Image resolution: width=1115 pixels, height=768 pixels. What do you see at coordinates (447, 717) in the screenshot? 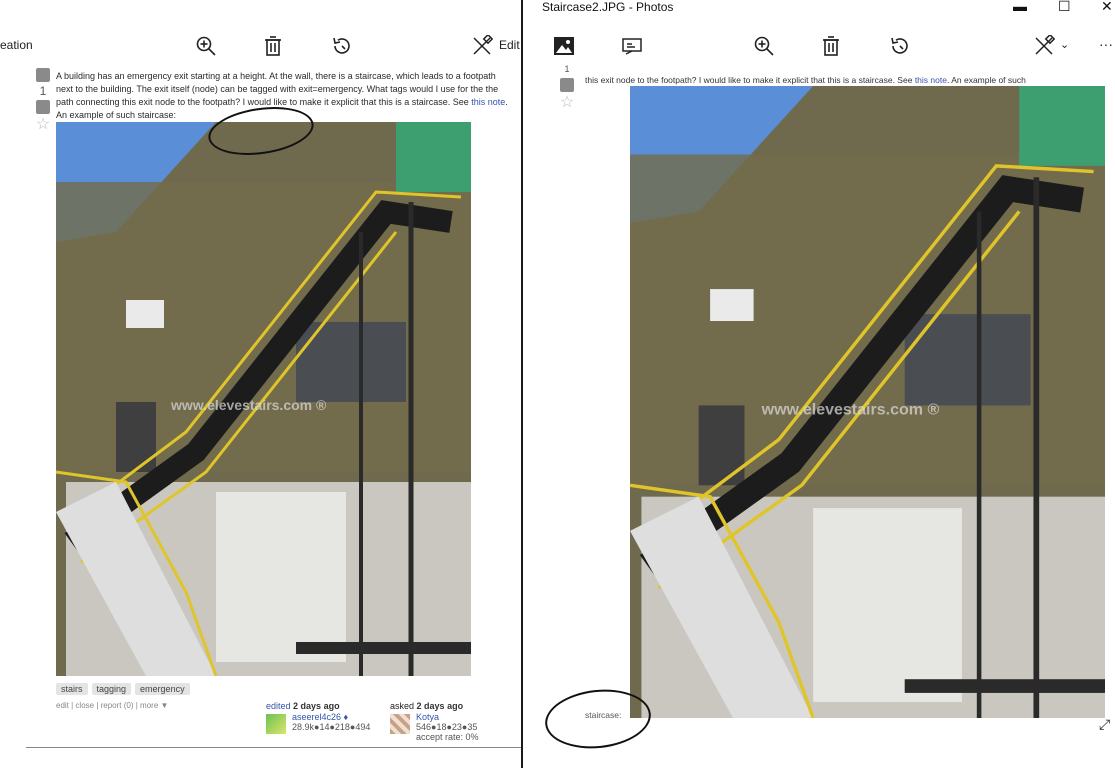
I see `asker-name: Kotya` at bounding box center [447, 717].